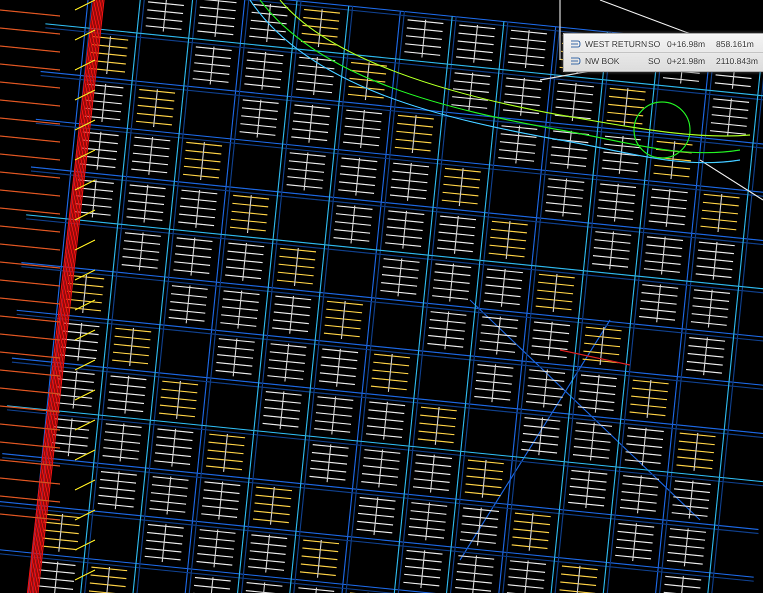  I want to click on station-value: 0+16.98m, so click(686, 44).